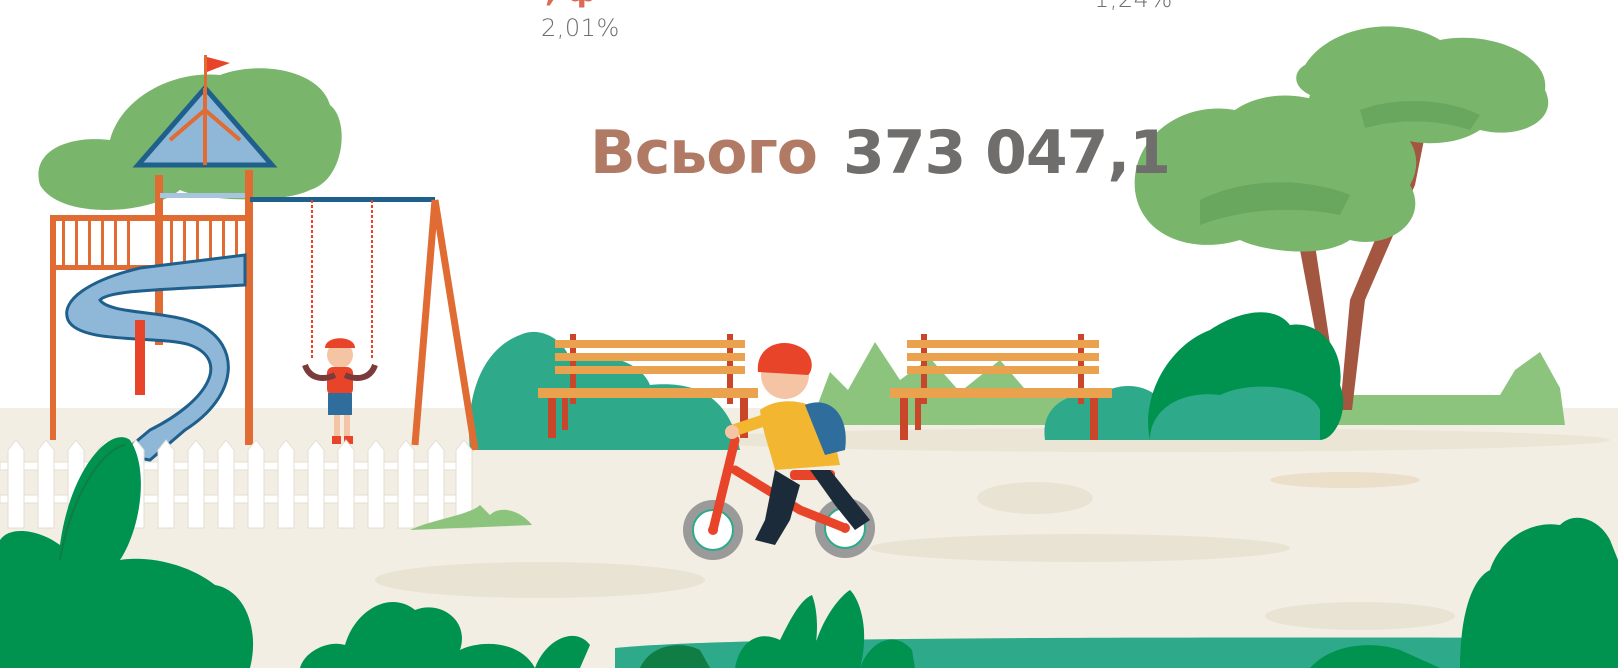 The height and width of the screenshot is (668, 1618). What do you see at coordinates (571, 4) in the screenshot?
I see `cut-off-heading: , ф` at bounding box center [571, 4].